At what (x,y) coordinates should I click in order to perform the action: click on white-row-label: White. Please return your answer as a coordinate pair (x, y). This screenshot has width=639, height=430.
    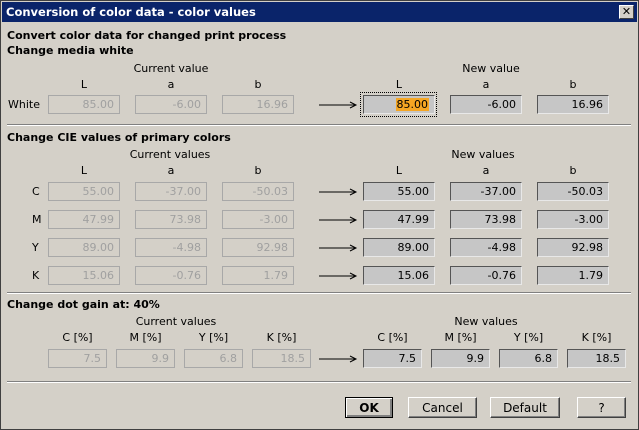
    Looking at the image, I should click on (24, 104).